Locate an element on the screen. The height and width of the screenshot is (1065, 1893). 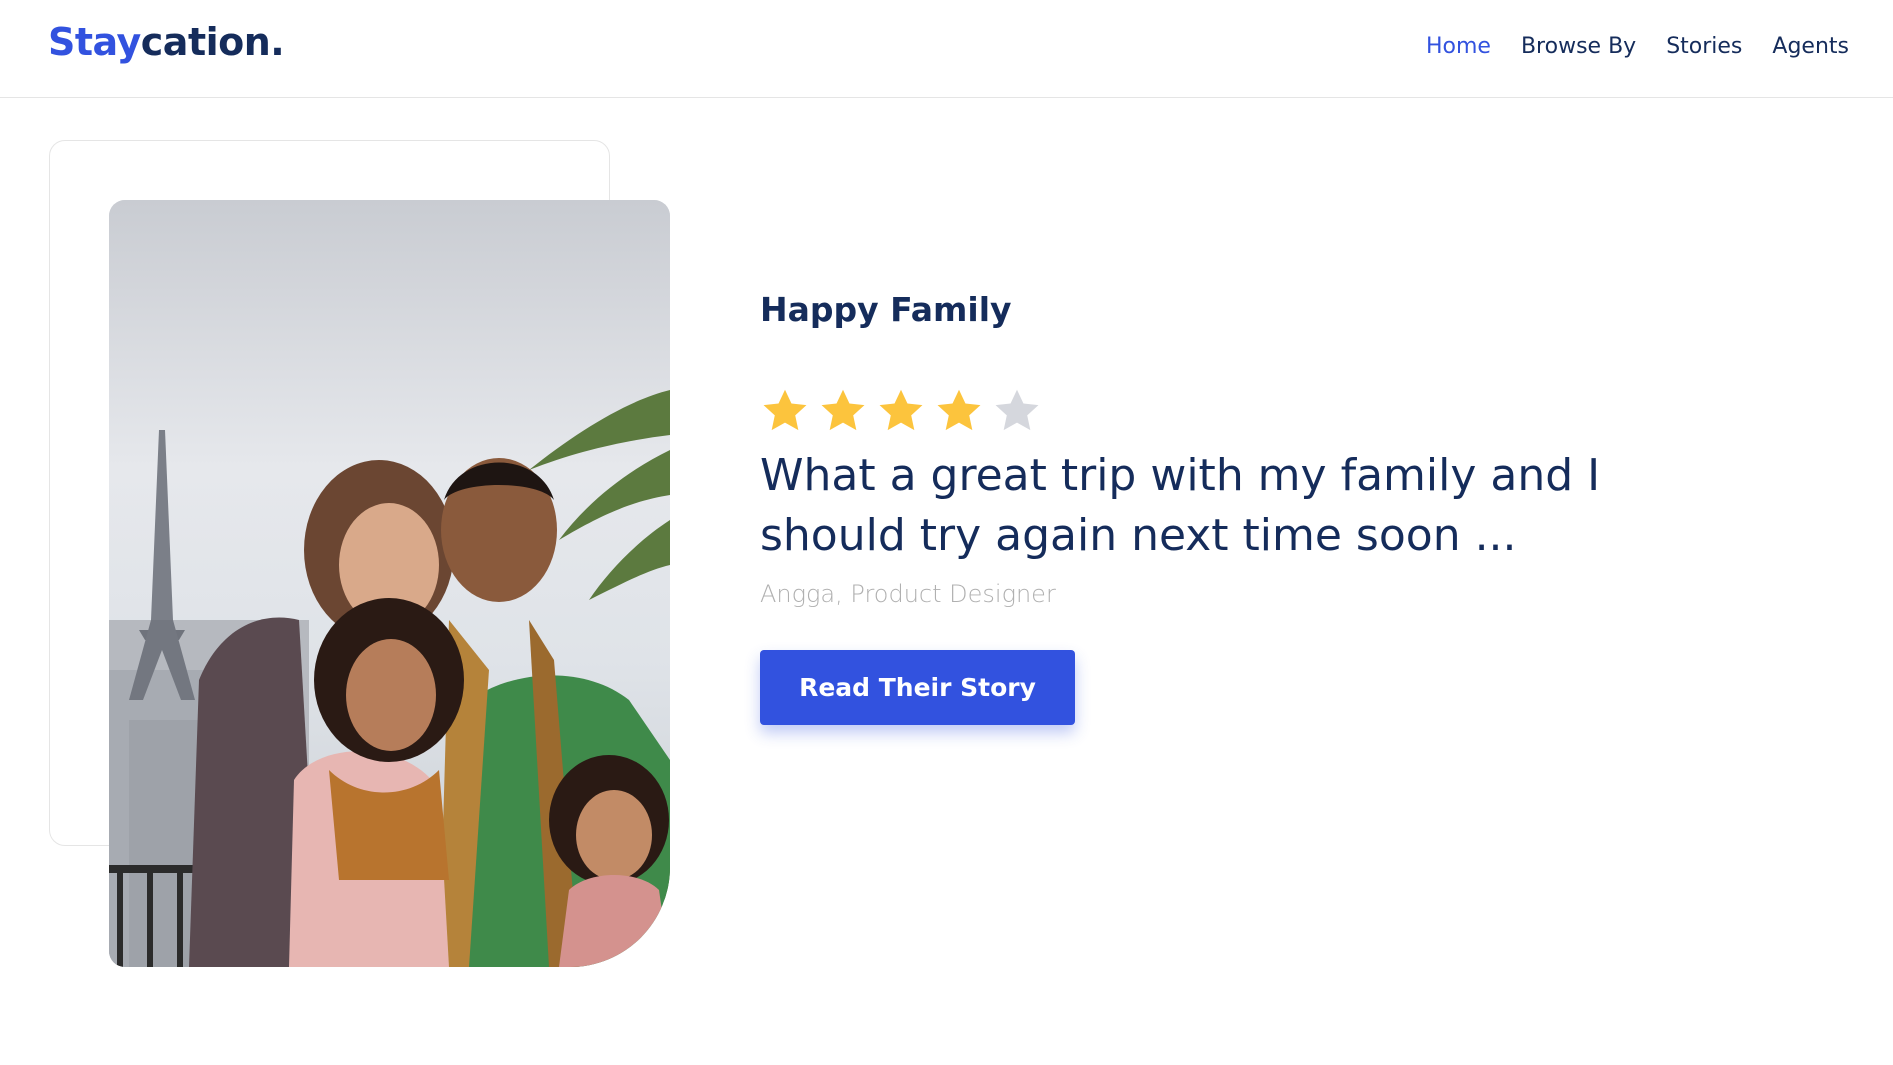
nav-link-agents: Agents is located at coordinates (1810, 46).